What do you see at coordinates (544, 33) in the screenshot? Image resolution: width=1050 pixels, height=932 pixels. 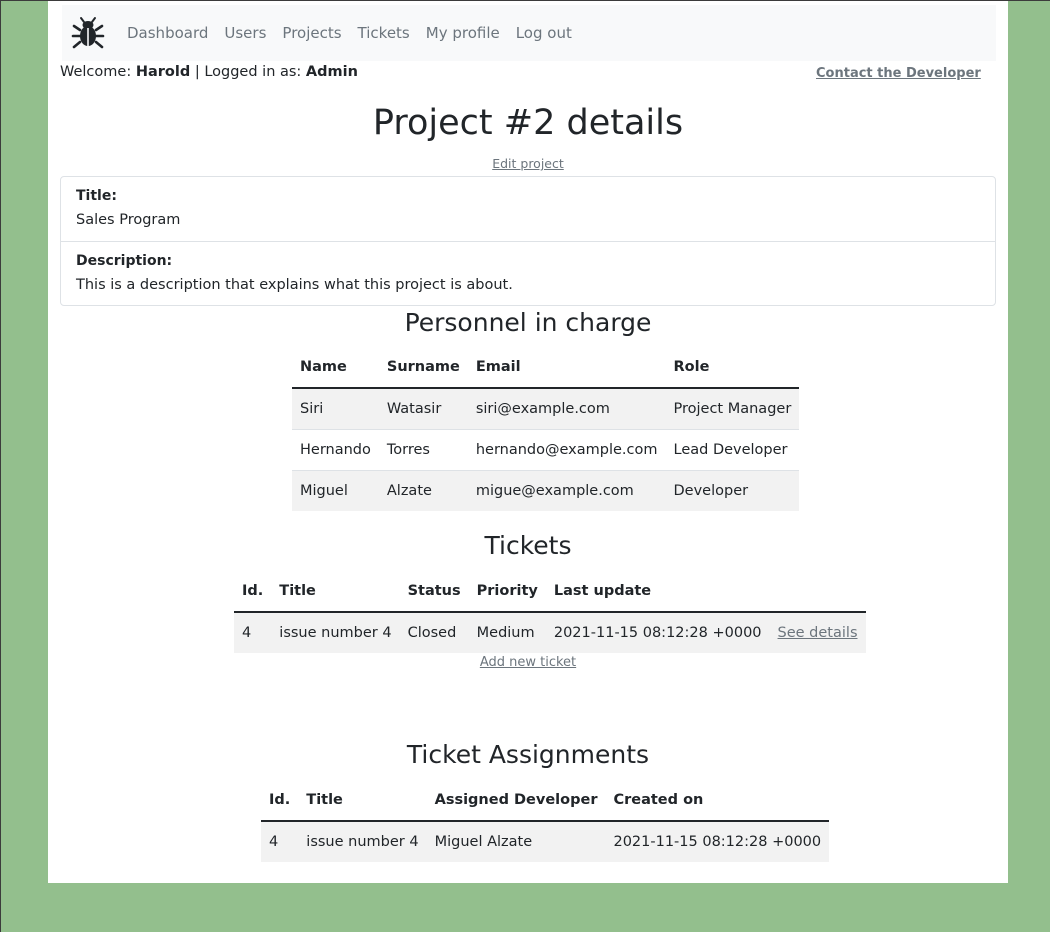 I see `nav-log-out: Log out` at bounding box center [544, 33].